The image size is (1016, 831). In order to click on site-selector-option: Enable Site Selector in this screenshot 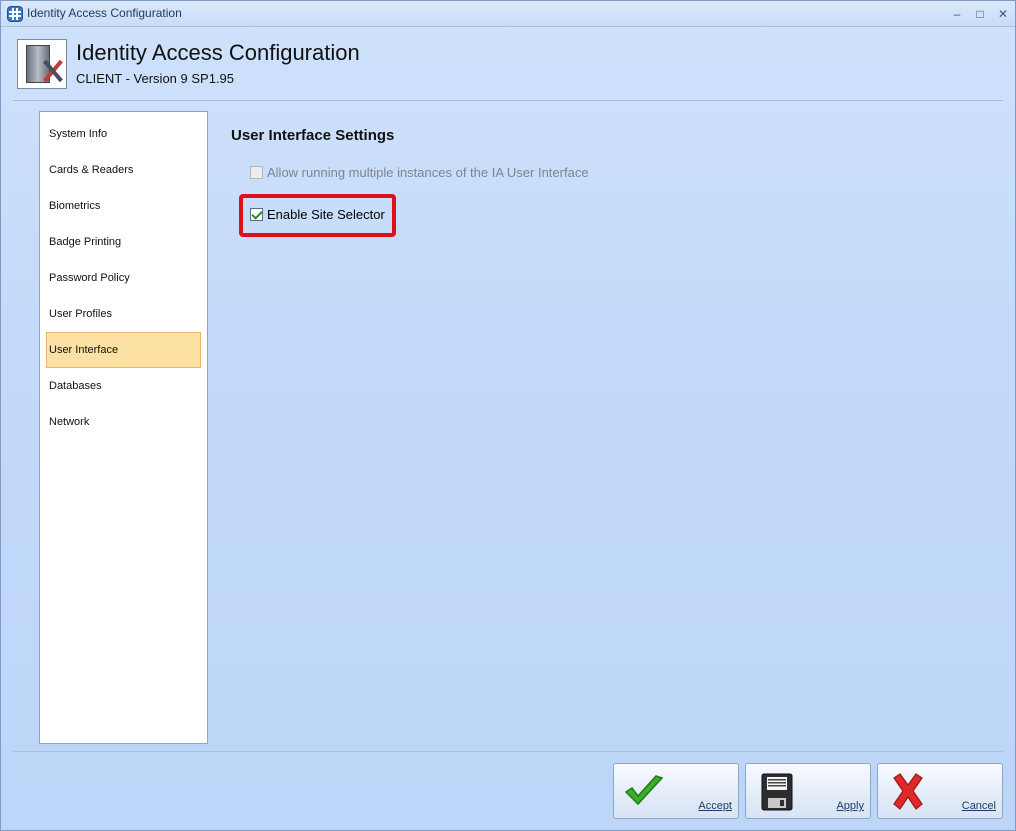, I will do `click(317, 214)`.